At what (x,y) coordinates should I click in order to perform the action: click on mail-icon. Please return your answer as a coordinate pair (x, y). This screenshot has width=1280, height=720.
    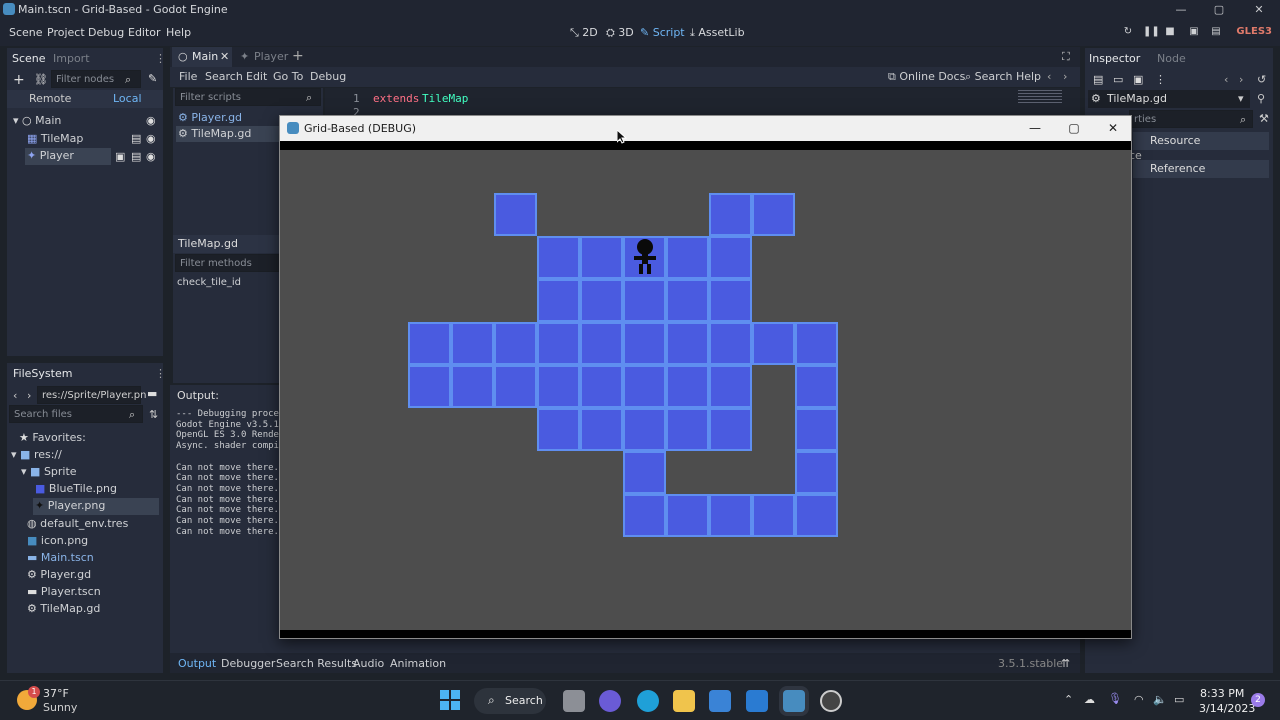
    Looking at the image, I should click on (757, 701).